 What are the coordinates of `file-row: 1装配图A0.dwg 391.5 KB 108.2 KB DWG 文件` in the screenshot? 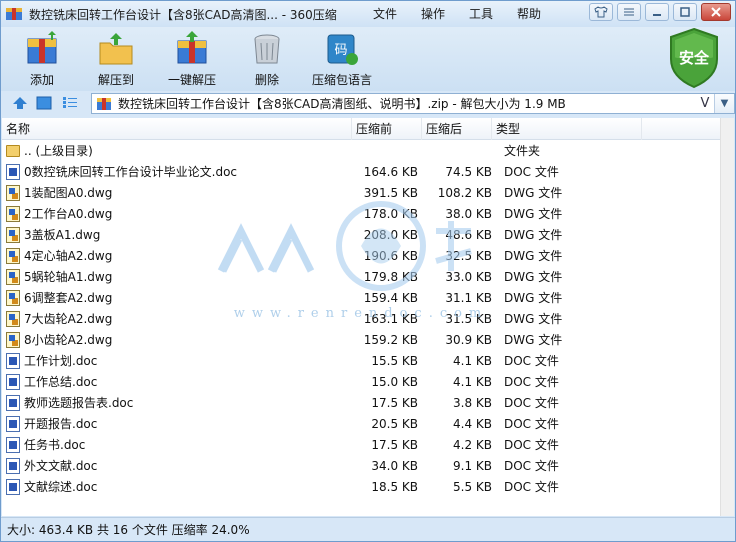 It's located at (368, 192).